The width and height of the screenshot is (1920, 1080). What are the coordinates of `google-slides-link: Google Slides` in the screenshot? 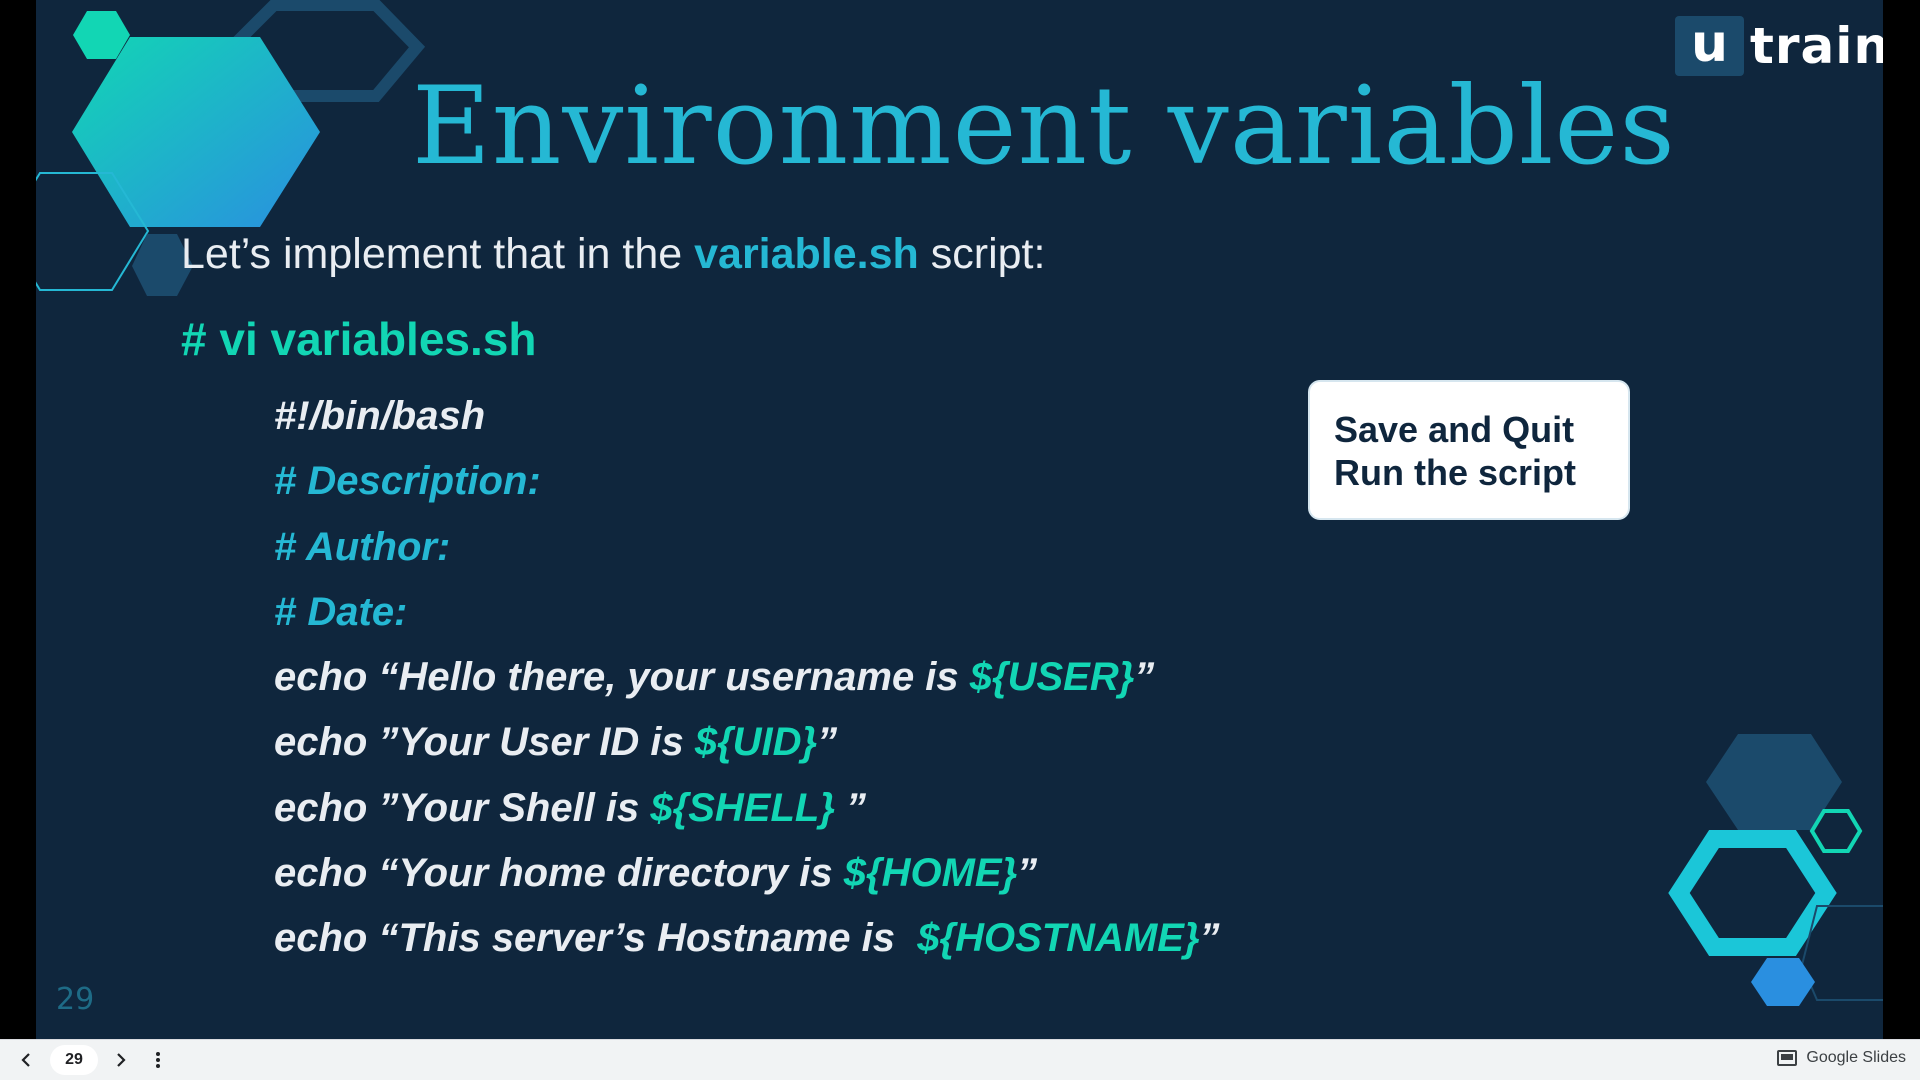 It's located at (1841, 1058).